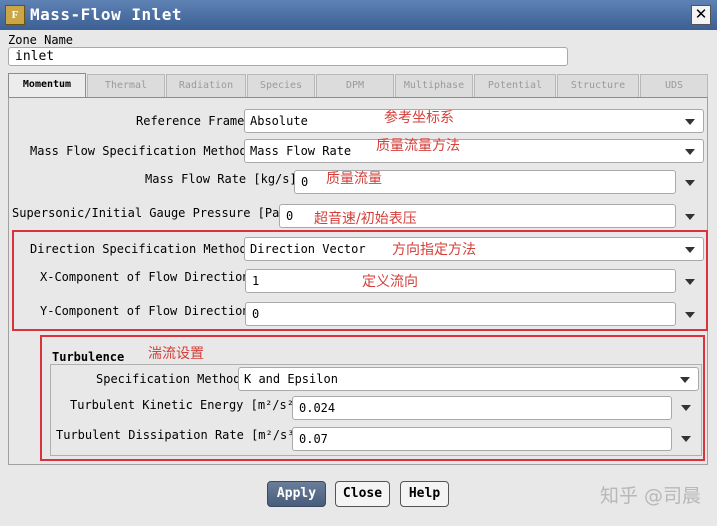 The width and height of the screenshot is (717, 526). What do you see at coordinates (288, 56) in the screenshot?
I see `zone-name-input: inlet` at bounding box center [288, 56].